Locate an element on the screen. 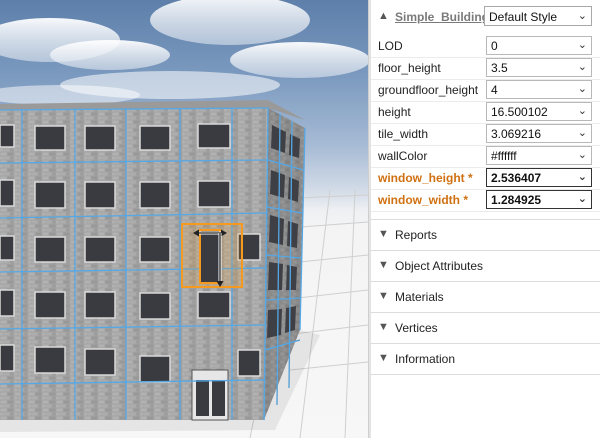 The width and height of the screenshot is (600, 438). style-dropdown-value: Default Style is located at coordinates (523, 17).